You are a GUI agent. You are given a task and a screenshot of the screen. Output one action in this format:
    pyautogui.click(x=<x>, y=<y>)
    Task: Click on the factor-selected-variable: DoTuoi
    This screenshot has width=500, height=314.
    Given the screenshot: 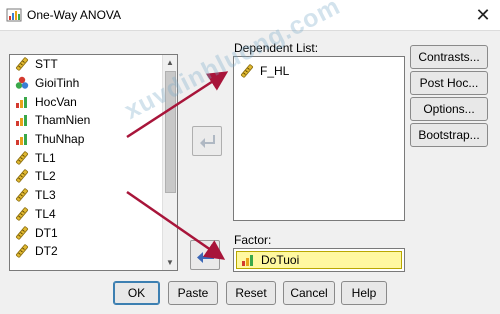 What is the action you would take?
    pyautogui.click(x=319, y=260)
    